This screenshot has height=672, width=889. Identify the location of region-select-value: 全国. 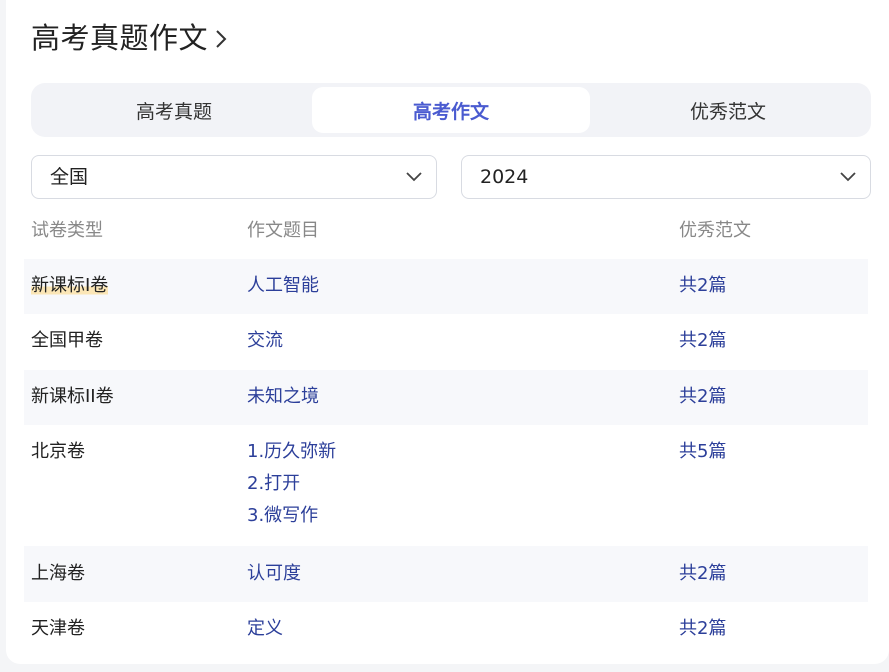
(69, 177).